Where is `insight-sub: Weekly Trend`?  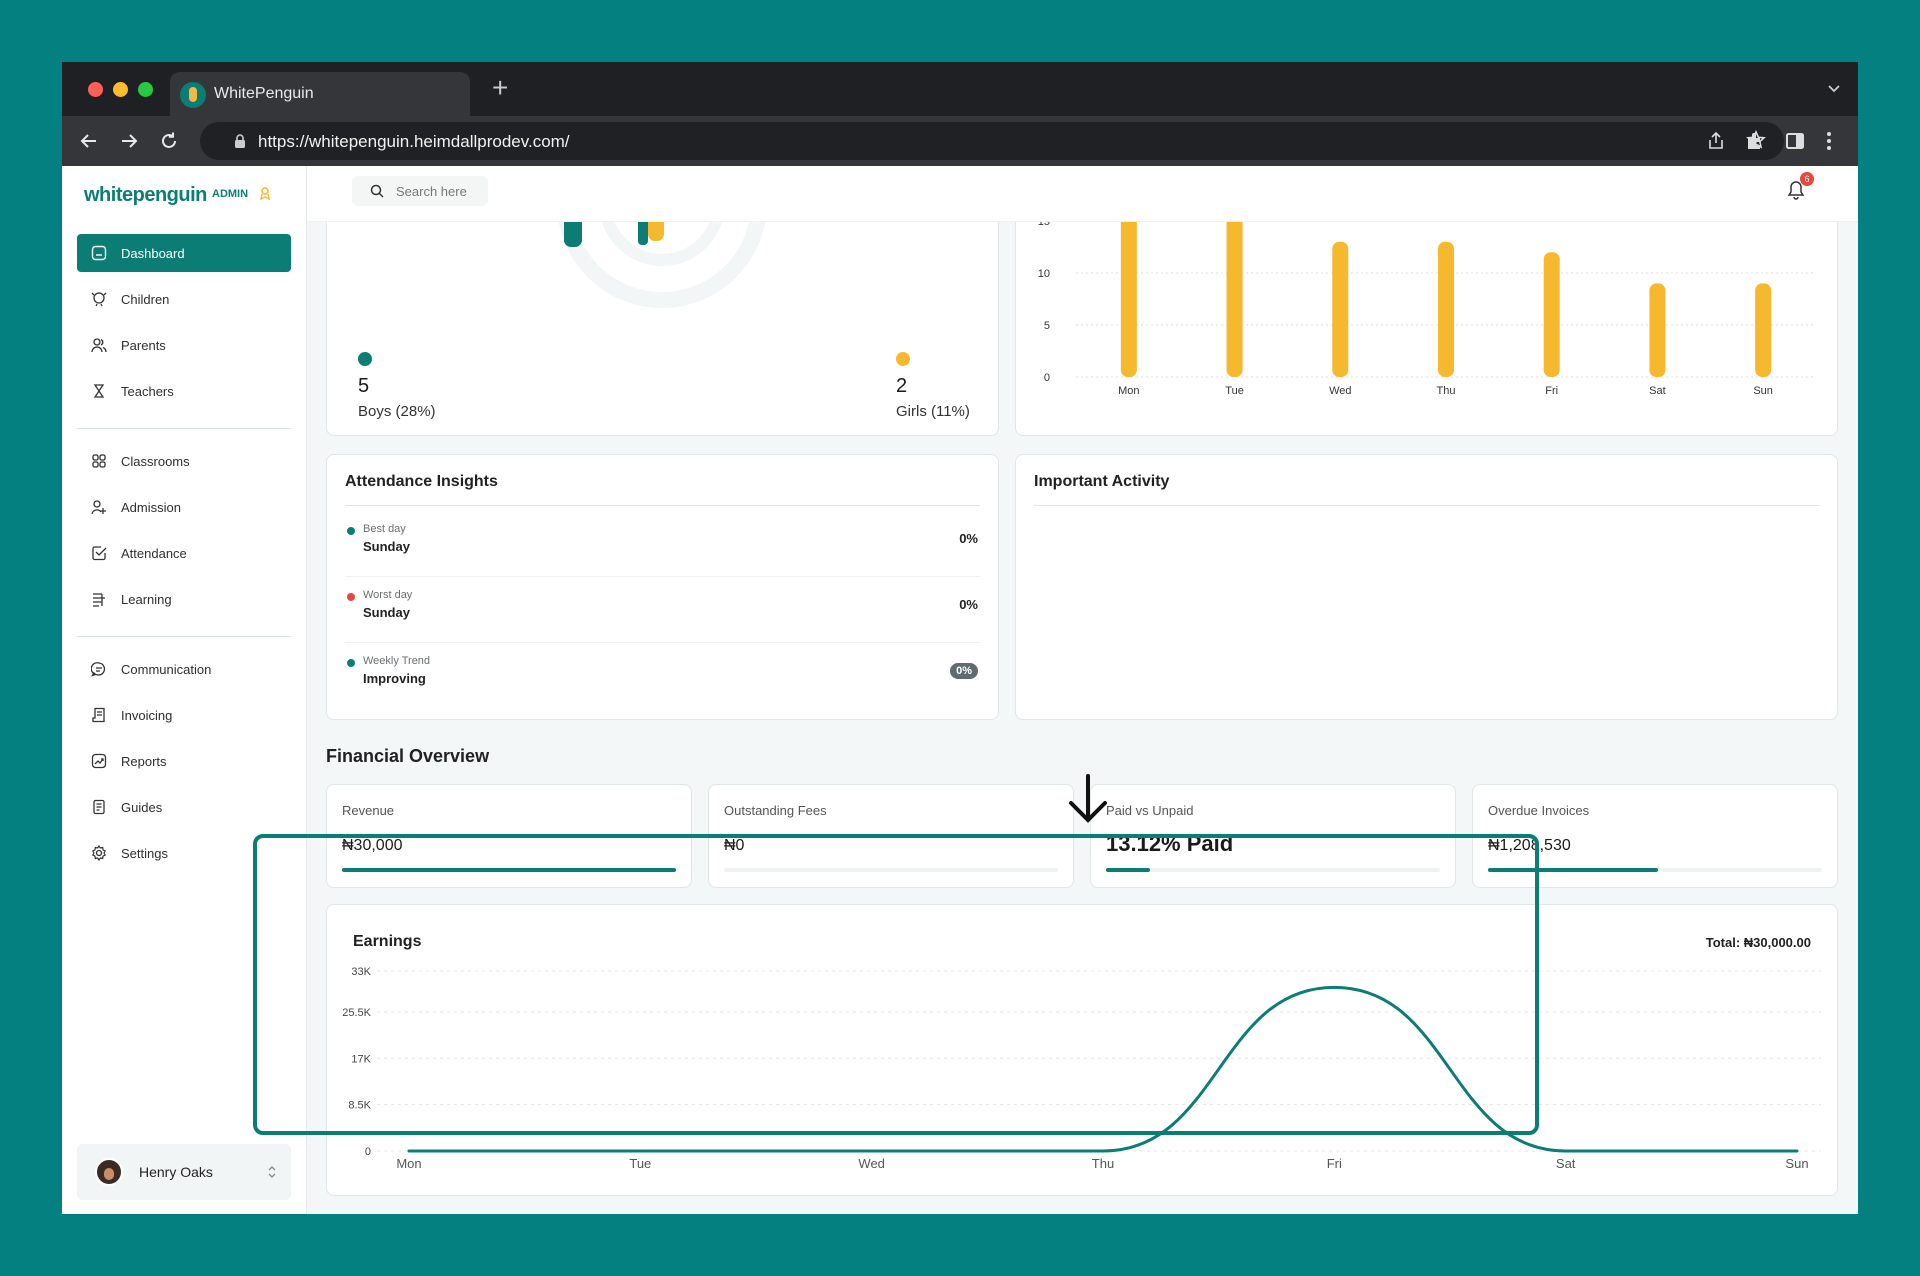
insight-sub: Weekly Trend is located at coordinates (397, 661).